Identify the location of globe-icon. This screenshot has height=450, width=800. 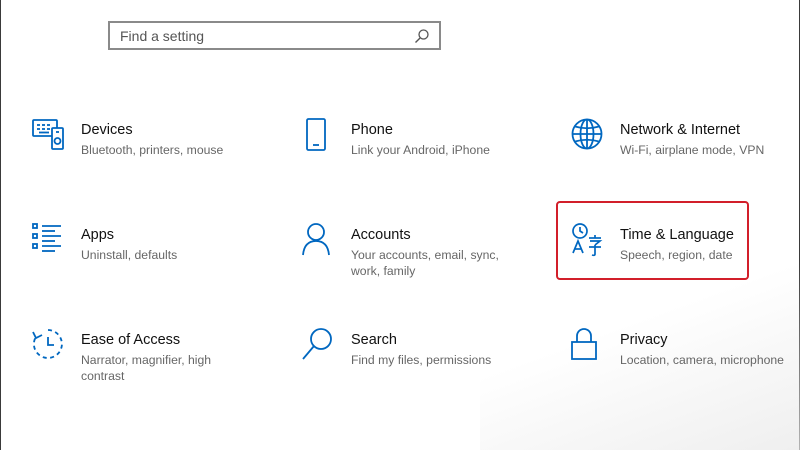
(589, 136).